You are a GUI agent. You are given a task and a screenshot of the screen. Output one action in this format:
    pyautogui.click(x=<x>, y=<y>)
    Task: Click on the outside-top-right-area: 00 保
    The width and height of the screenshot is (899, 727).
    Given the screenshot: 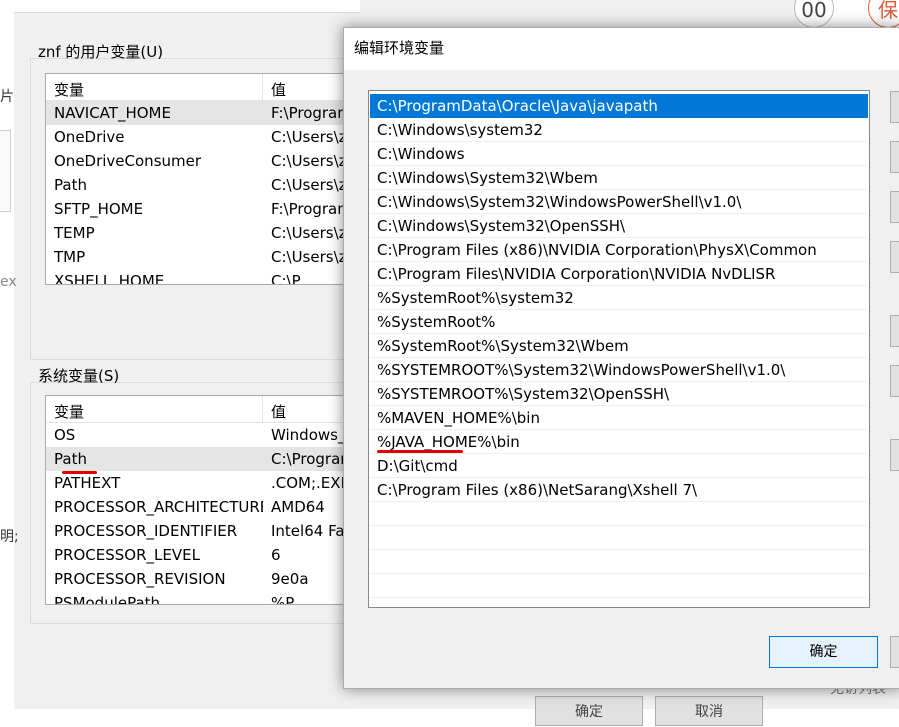 What is the action you would take?
    pyautogui.click(x=846, y=15)
    